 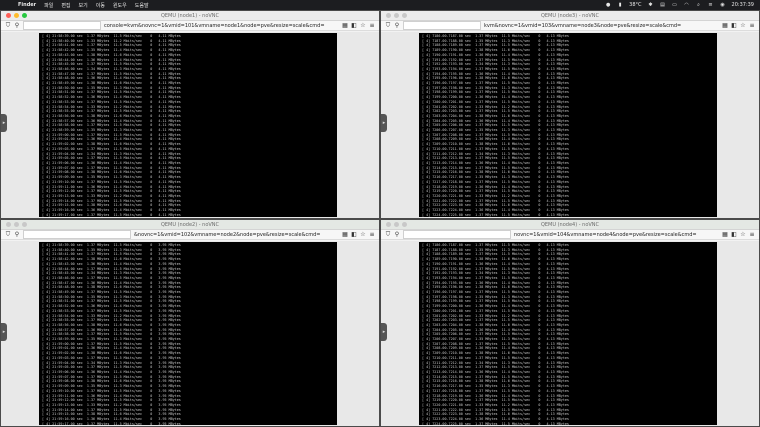 What do you see at coordinates (711, 5) in the screenshot?
I see `control-center-icon: ≡` at bounding box center [711, 5].